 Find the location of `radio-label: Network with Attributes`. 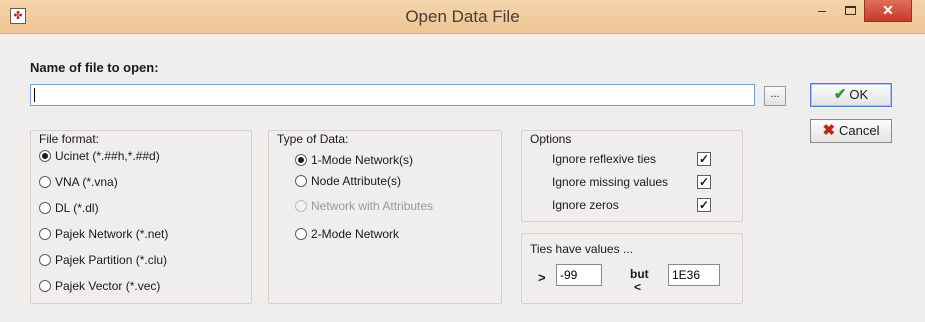

radio-label: Network with Attributes is located at coordinates (372, 206).